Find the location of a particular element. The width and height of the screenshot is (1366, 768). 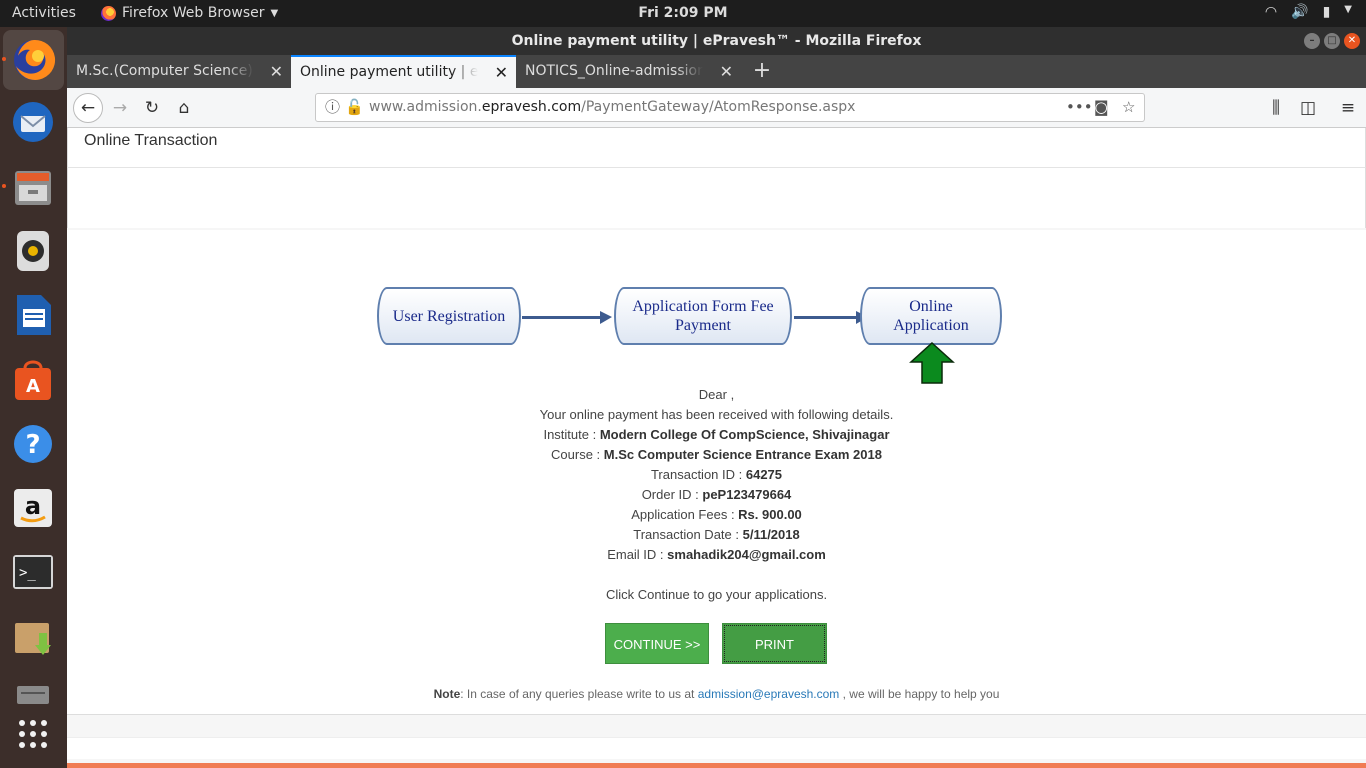

pocket-icon: ◙ is located at coordinates (1101, 107).